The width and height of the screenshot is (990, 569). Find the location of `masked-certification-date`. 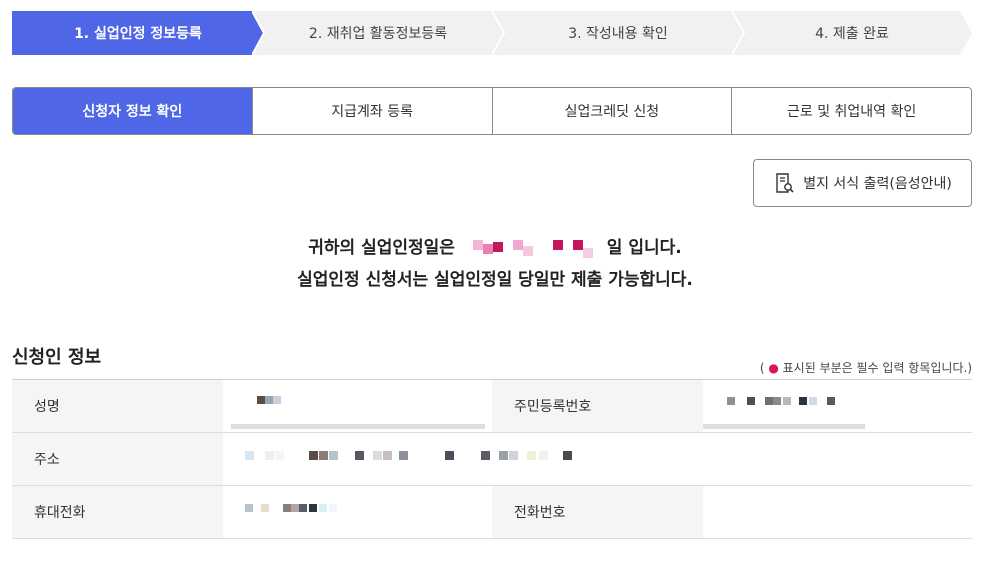

masked-certification-date is located at coordinates (531, 248).